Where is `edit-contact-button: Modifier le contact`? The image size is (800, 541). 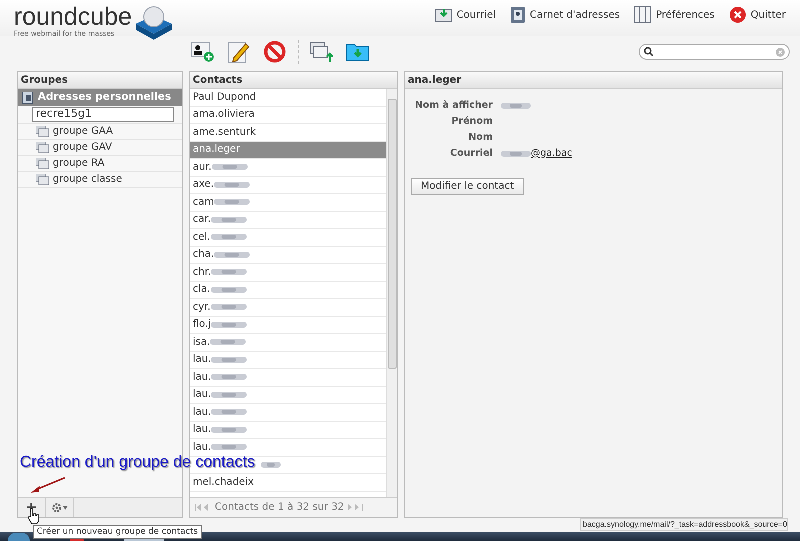 edit-contact-button: Modifier le contact is located at coordinates (467, 186).